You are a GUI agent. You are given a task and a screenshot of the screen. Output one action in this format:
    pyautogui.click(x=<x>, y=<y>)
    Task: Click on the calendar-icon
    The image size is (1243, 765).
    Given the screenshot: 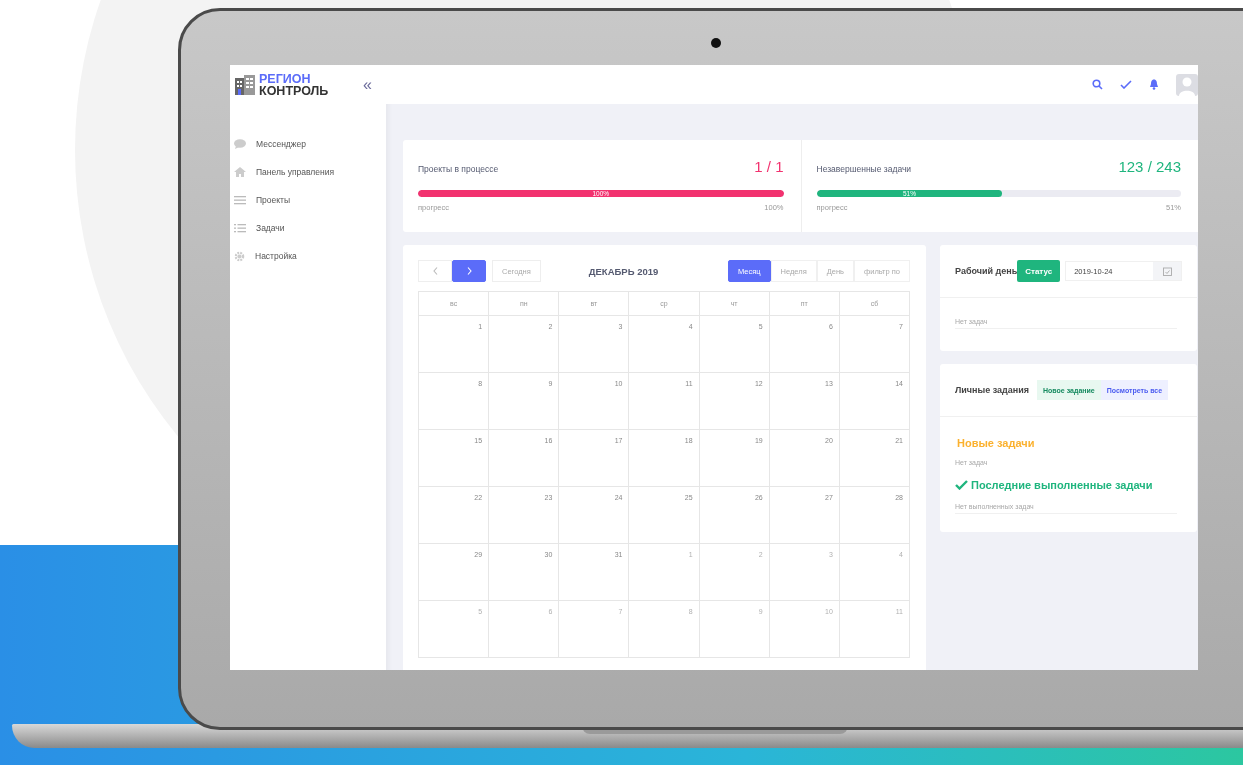 What is the action you would take?
    pyautogui.click(x=1167, y=271)
    